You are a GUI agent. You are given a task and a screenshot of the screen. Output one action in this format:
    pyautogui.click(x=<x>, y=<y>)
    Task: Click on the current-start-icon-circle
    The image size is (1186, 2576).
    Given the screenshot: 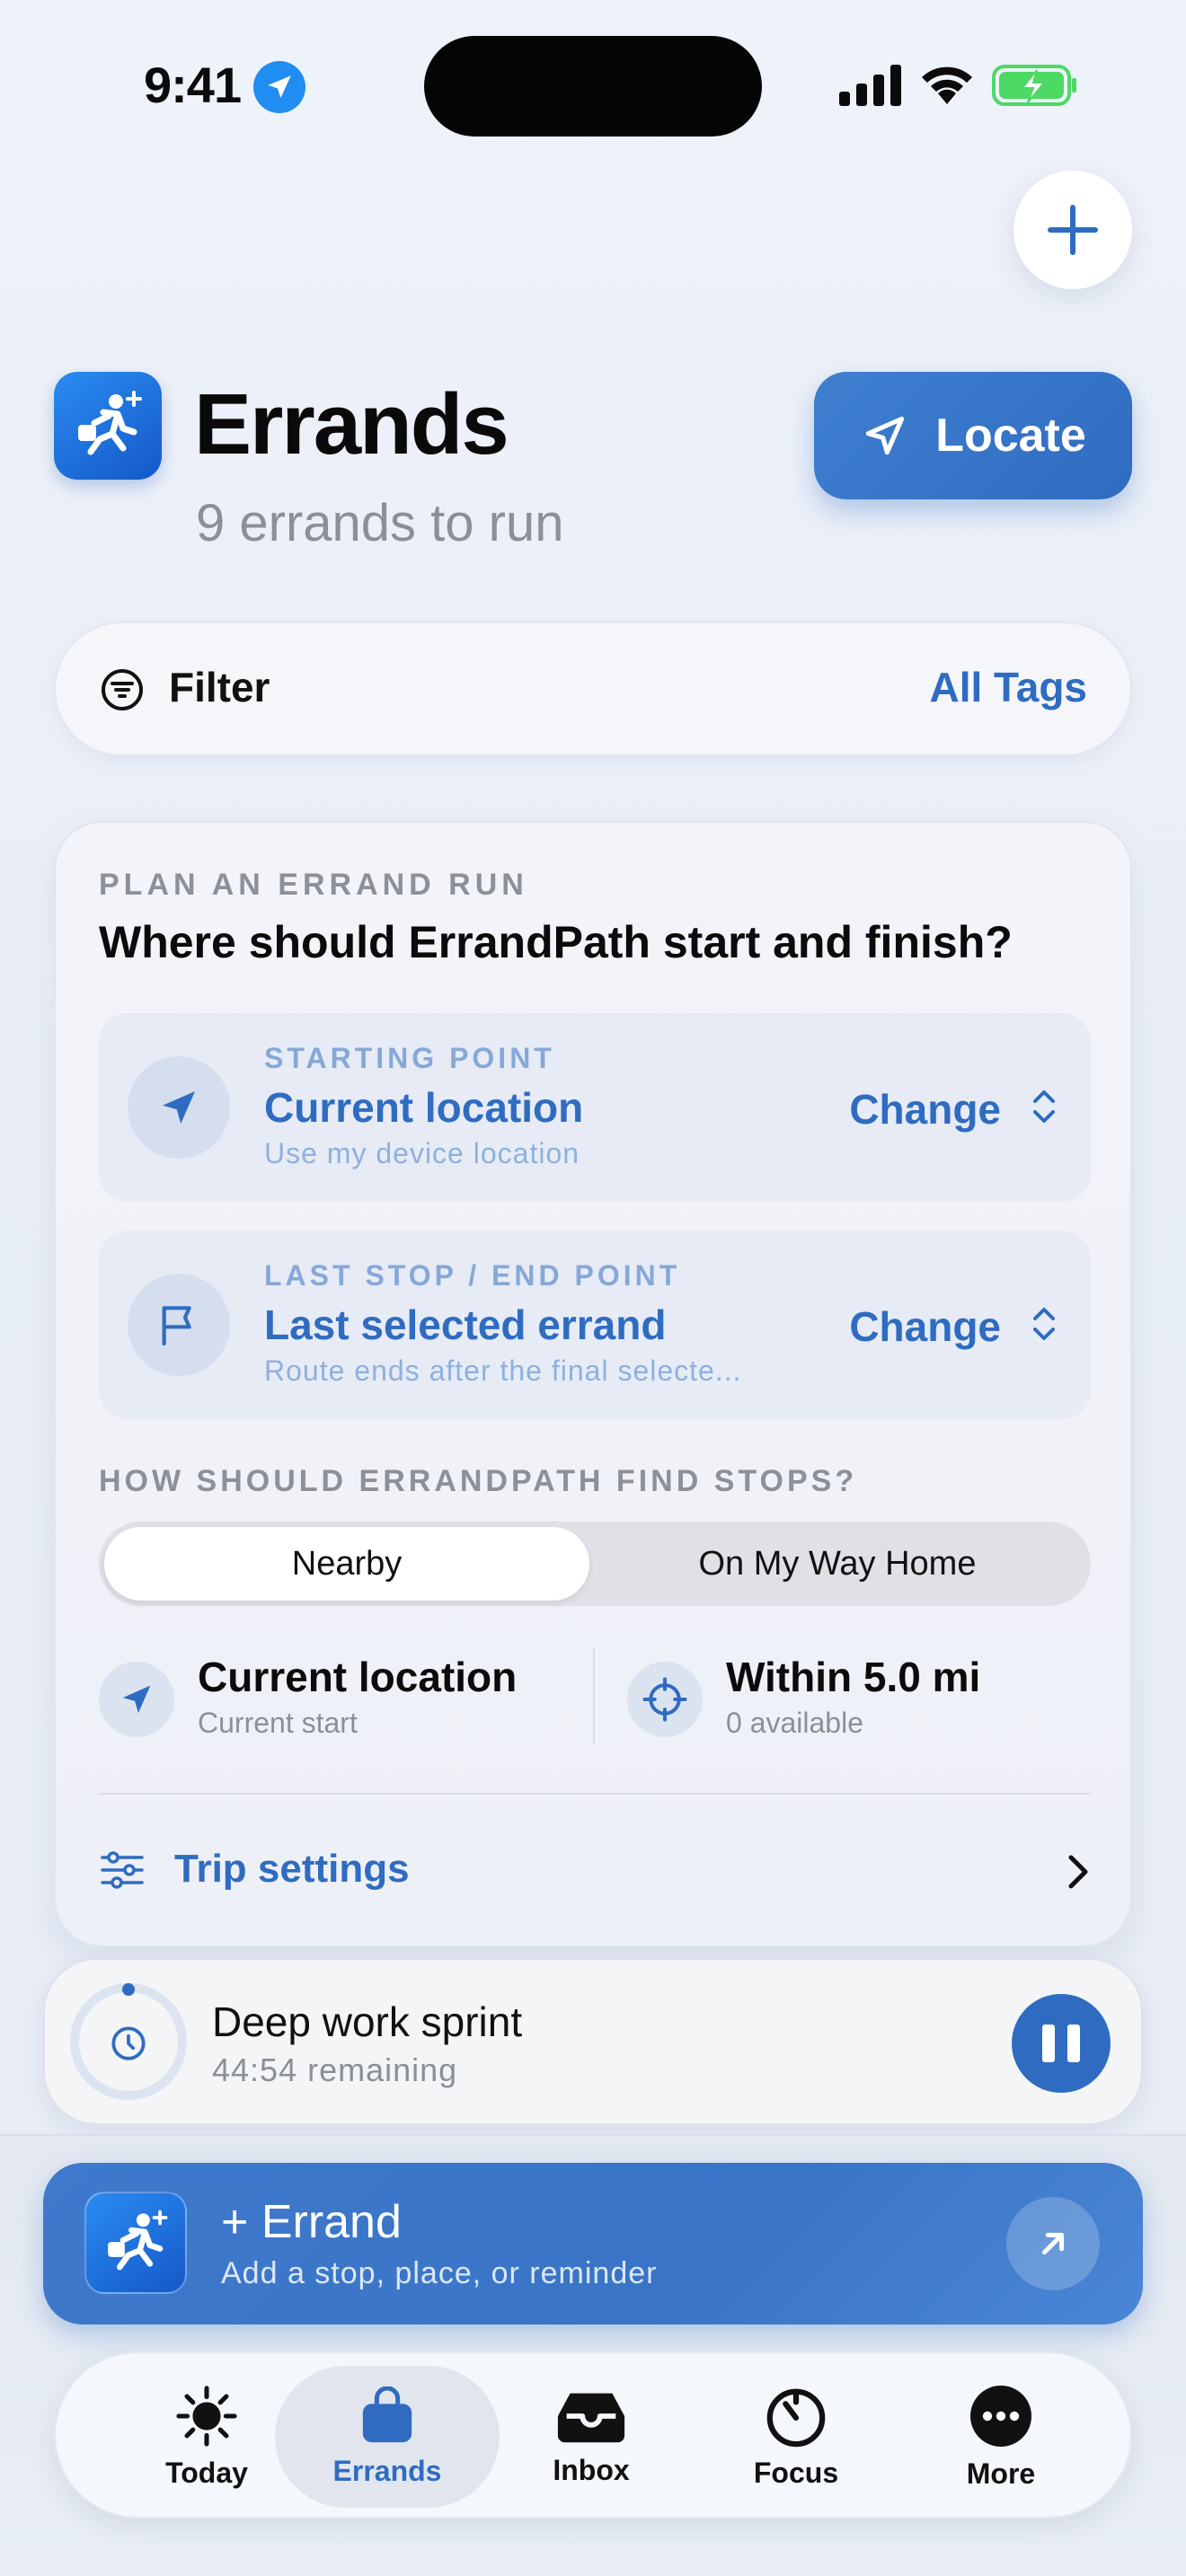 What is the action you would take?
    pyautogui.click(x=136, y=1699)
    